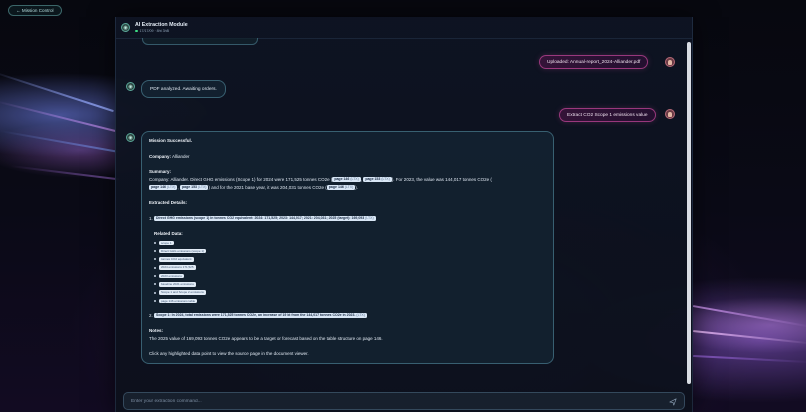  What do you see at coordinates (673, 402) in the screenshot?
I see `send-icon` at bounding box center [673, 402].